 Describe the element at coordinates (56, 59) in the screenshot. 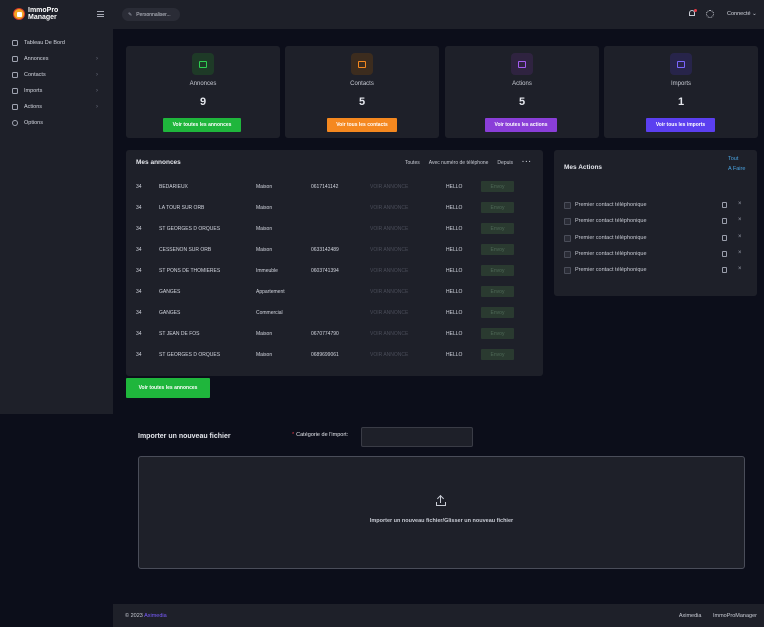

I see `sidebar-item-annonces: Annonces ›` at that location.